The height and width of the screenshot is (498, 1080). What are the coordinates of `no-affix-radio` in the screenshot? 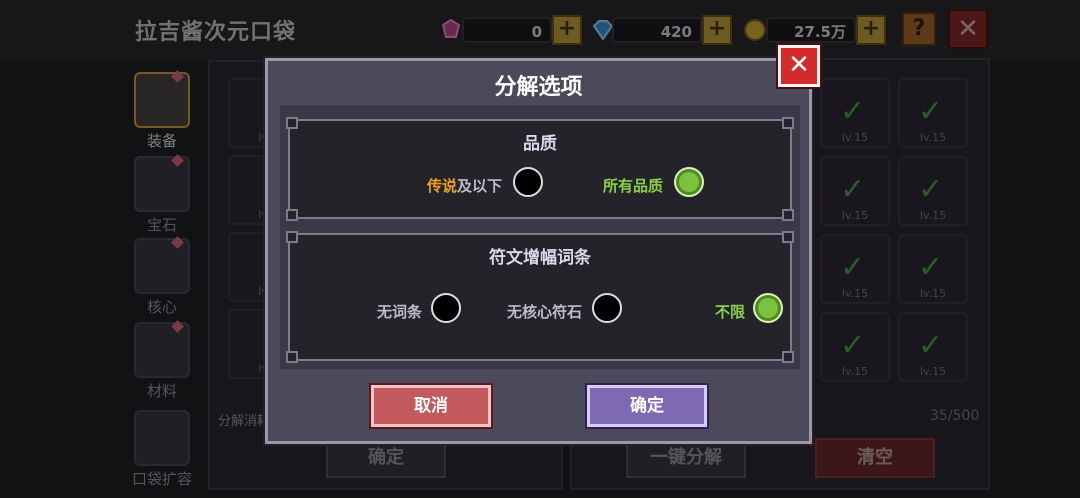 It's located at (446, 308).